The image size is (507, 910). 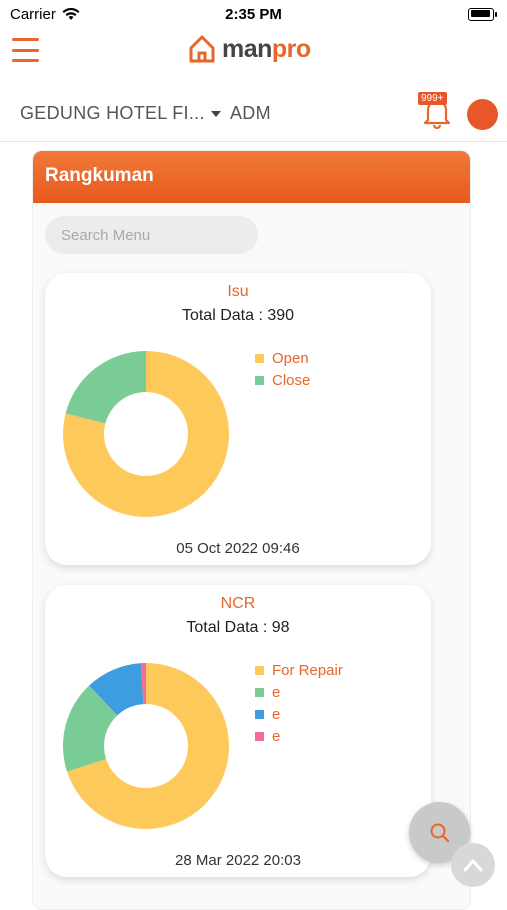 What do you see at coordinates (25, 50) in the screenshot?
I see `menu-icon` at bounding box center [25, 50].